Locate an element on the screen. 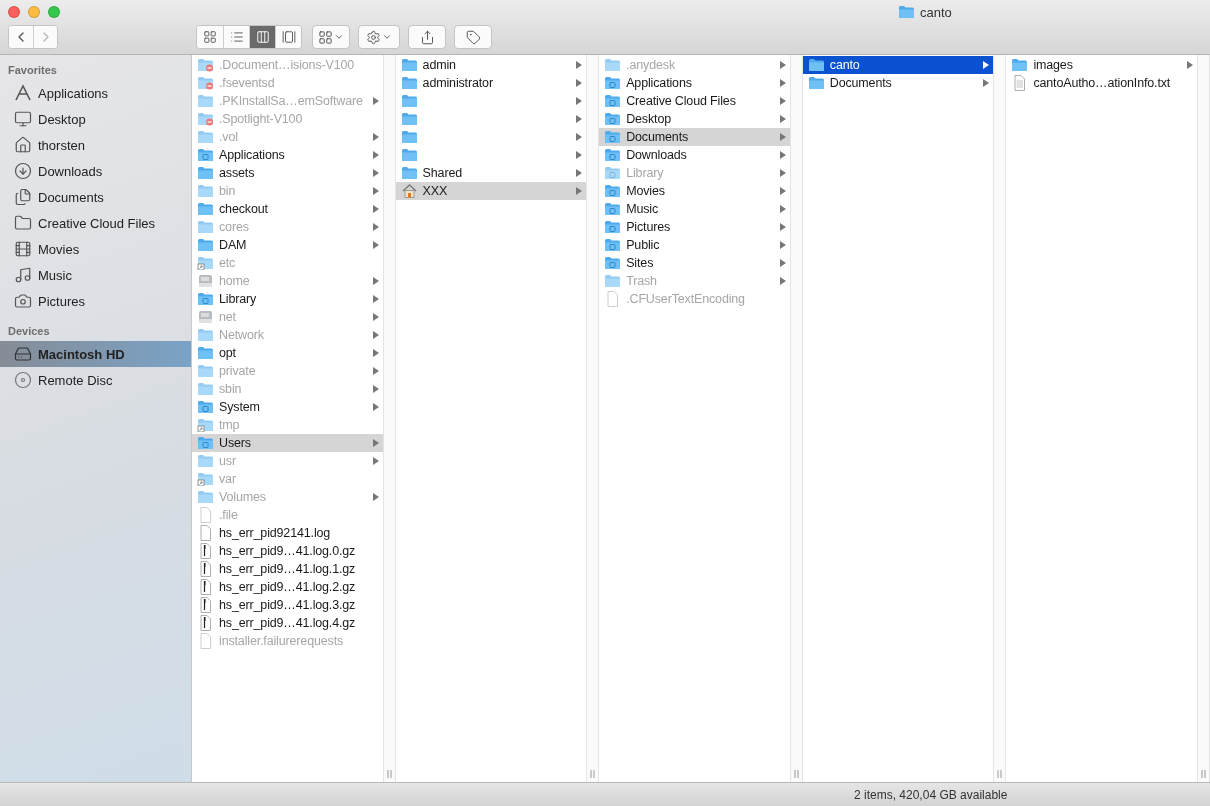 This screenshot has width=1210, height=806. gallery-icon is located at coordinates (288, 37).